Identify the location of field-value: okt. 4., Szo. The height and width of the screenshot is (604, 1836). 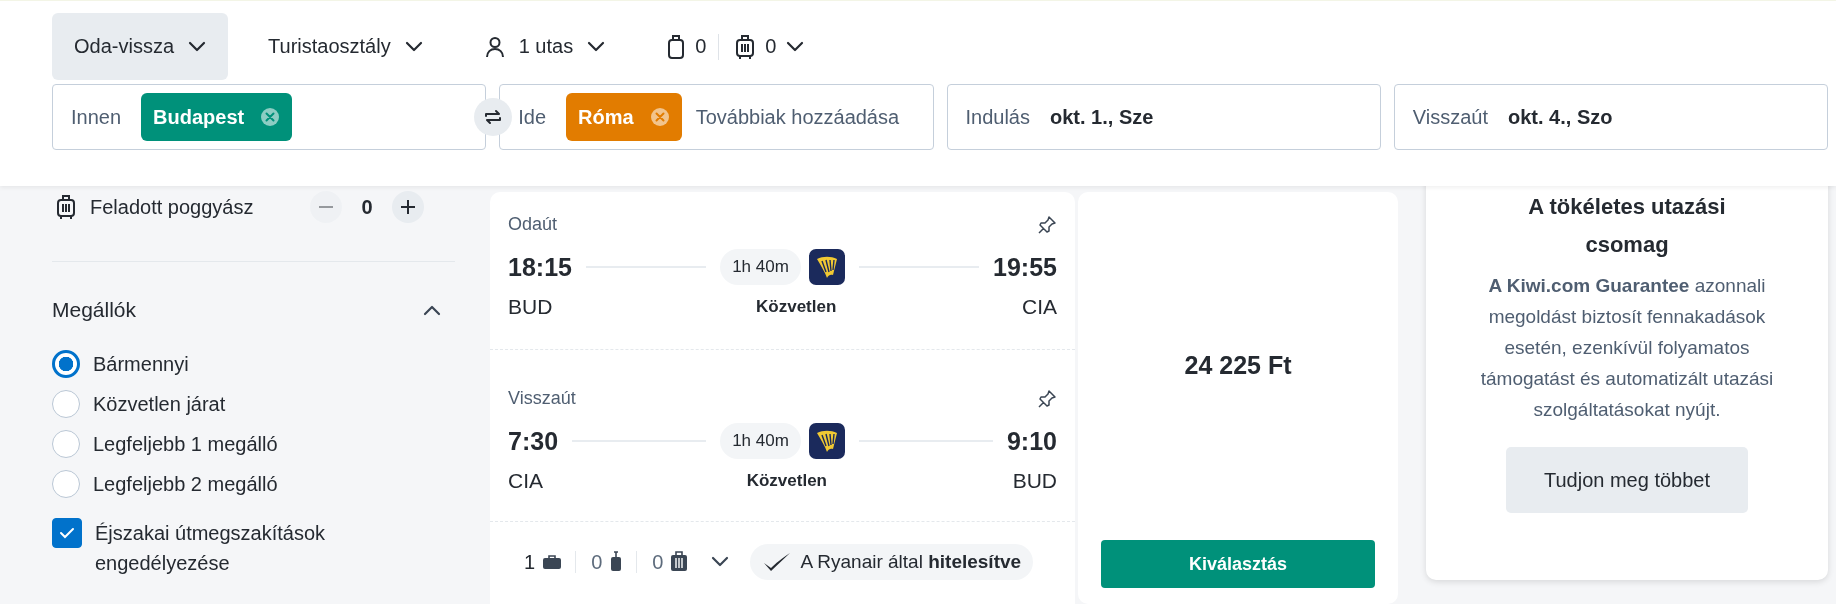
(1560, 117).